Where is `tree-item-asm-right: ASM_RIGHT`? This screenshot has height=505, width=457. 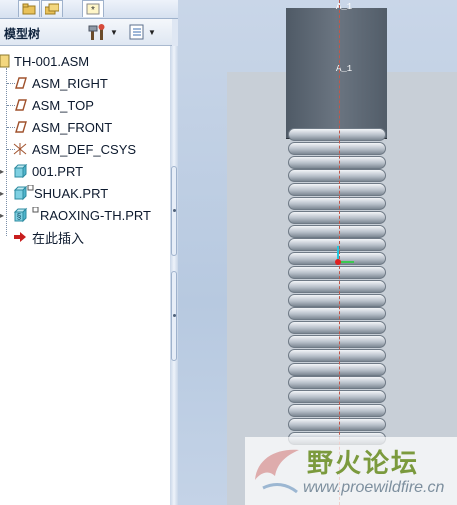 tree-item-asm-right: ASM_RIGHT is located at coordinates (60, 83).